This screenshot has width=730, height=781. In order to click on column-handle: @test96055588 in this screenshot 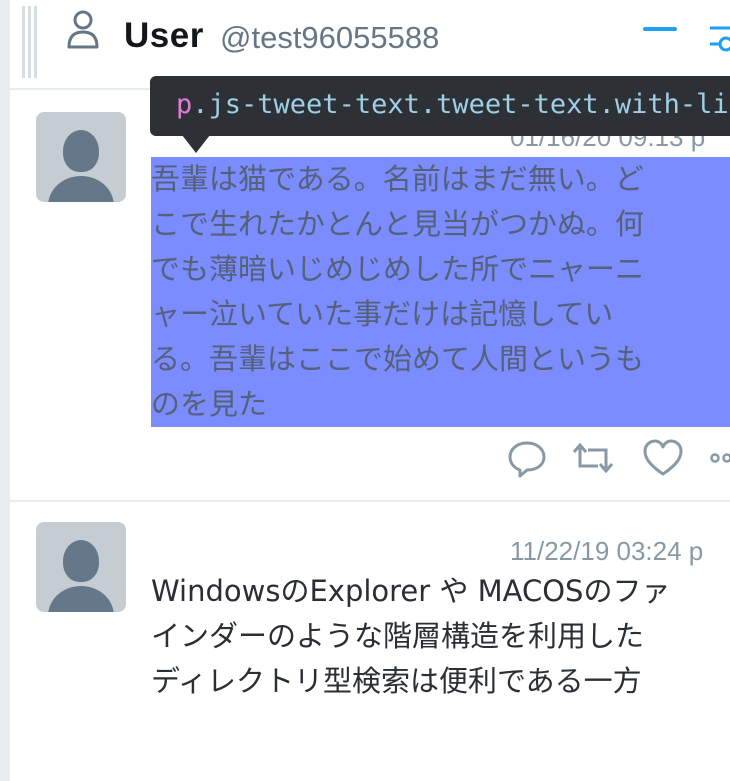, I will do `click(330, 37)`.